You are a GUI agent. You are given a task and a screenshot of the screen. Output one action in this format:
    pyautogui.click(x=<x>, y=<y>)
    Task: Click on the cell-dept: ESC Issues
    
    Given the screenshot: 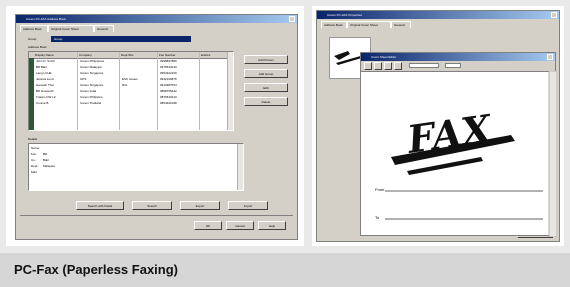 What is the action you would take?
    pyautogui.click(x=130, y=79)
    